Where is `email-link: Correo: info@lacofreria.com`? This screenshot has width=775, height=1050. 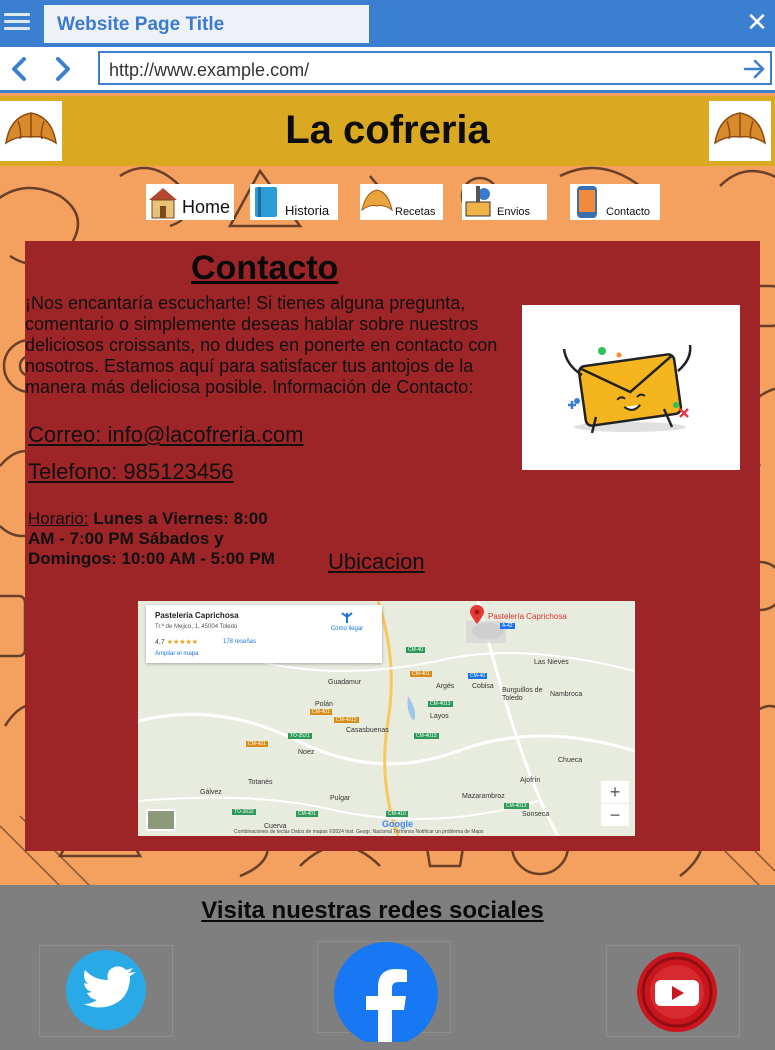 email-link: Correo: info@lacofreria.com is located at coordinates (165, 435).